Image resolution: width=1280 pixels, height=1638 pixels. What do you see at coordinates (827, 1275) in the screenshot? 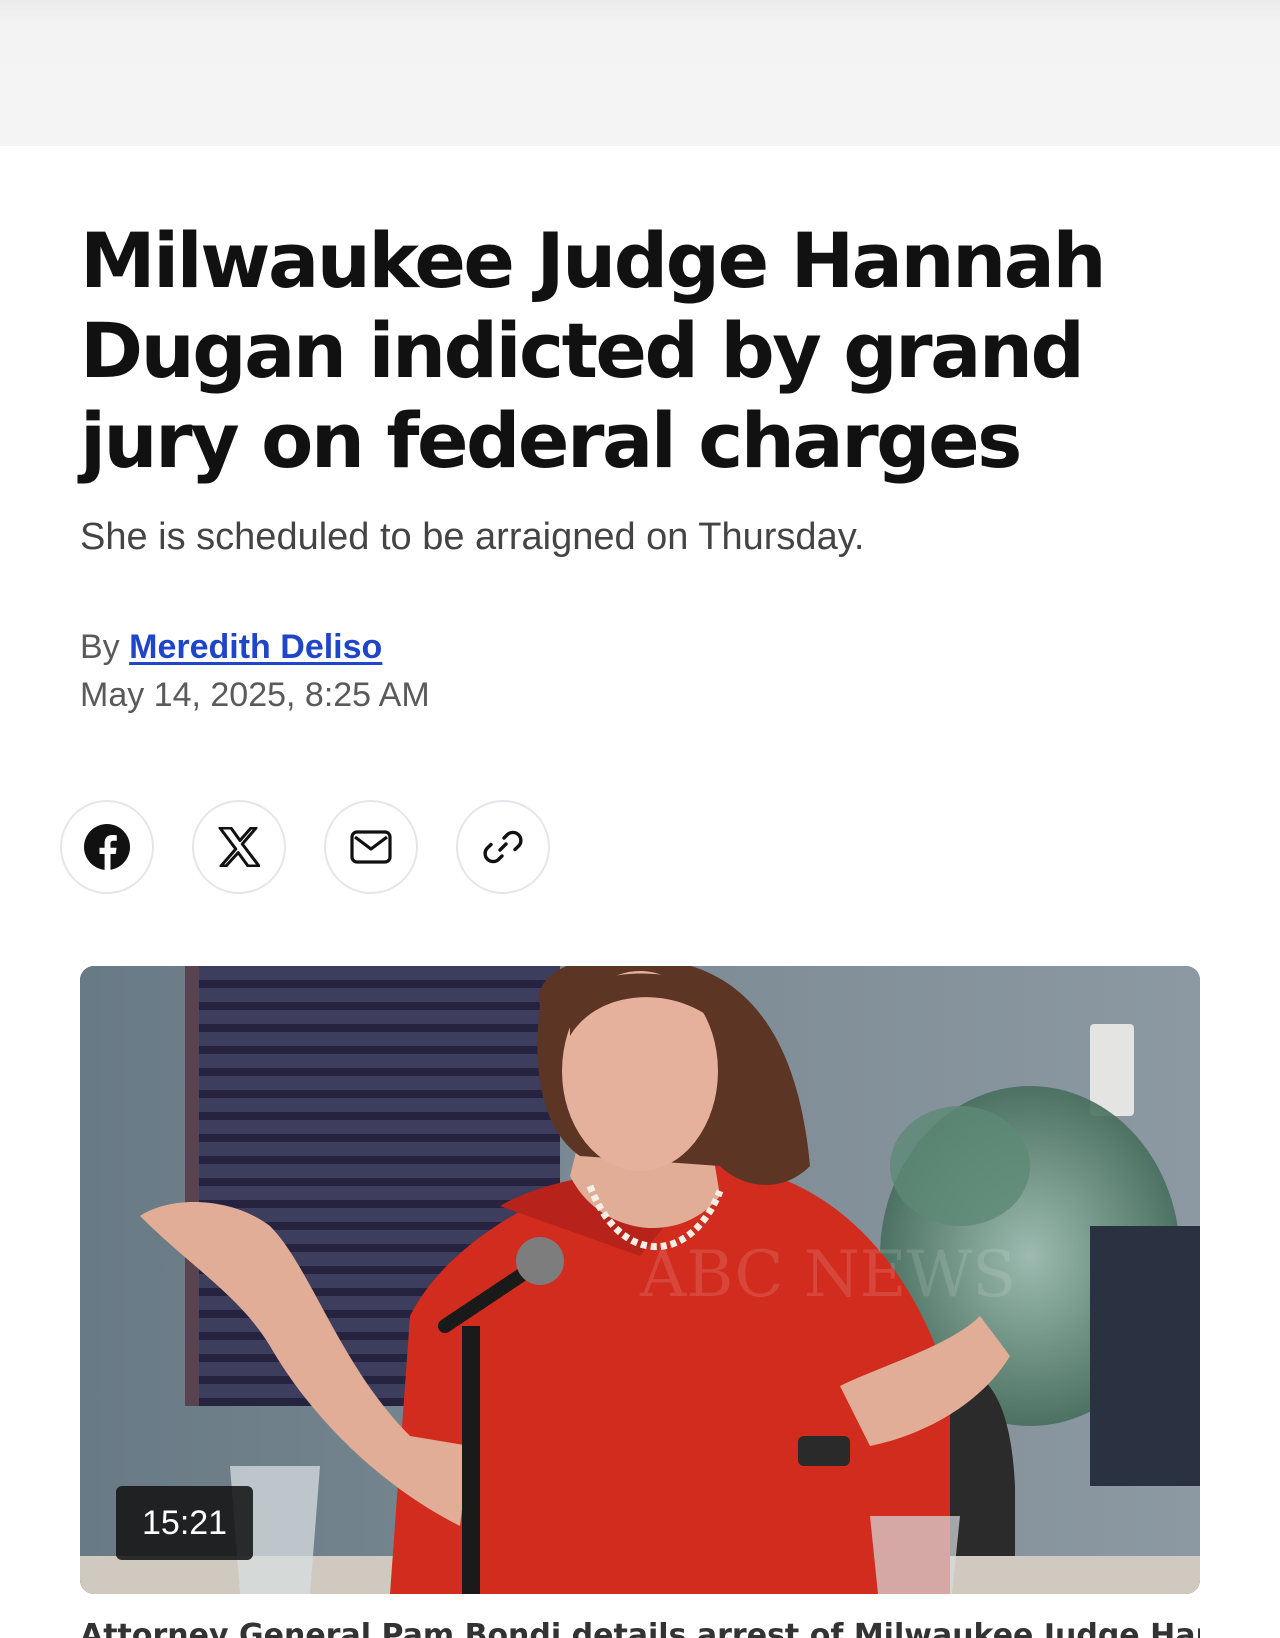
I see `media-watermark: ABC NEWS` at bounding box center [827, 1275].